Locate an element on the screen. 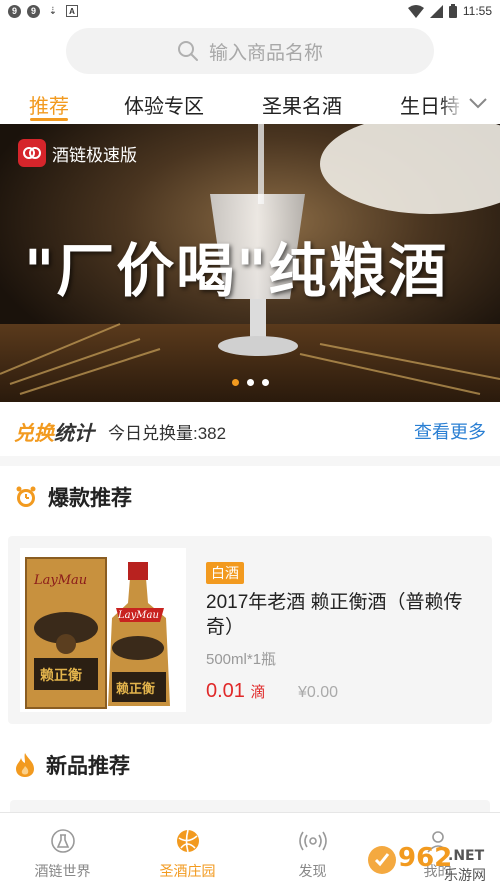  chevron-down-icon is located at coordinates (478, 103).